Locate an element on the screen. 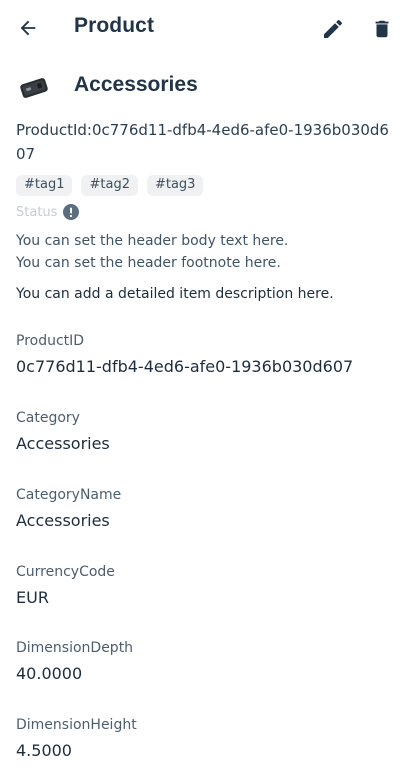 The height and width of the screenshot is (778, 404). product-thumbnail is located at coordinates (34, 88).